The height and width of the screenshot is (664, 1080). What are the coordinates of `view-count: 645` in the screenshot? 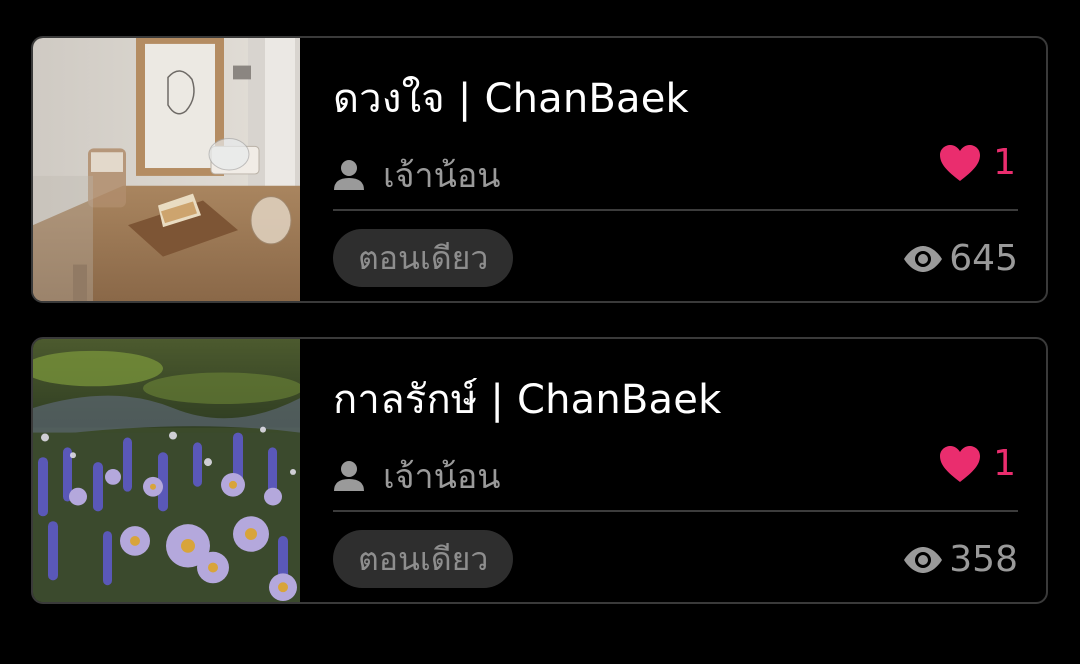 It's located at (983, 258).